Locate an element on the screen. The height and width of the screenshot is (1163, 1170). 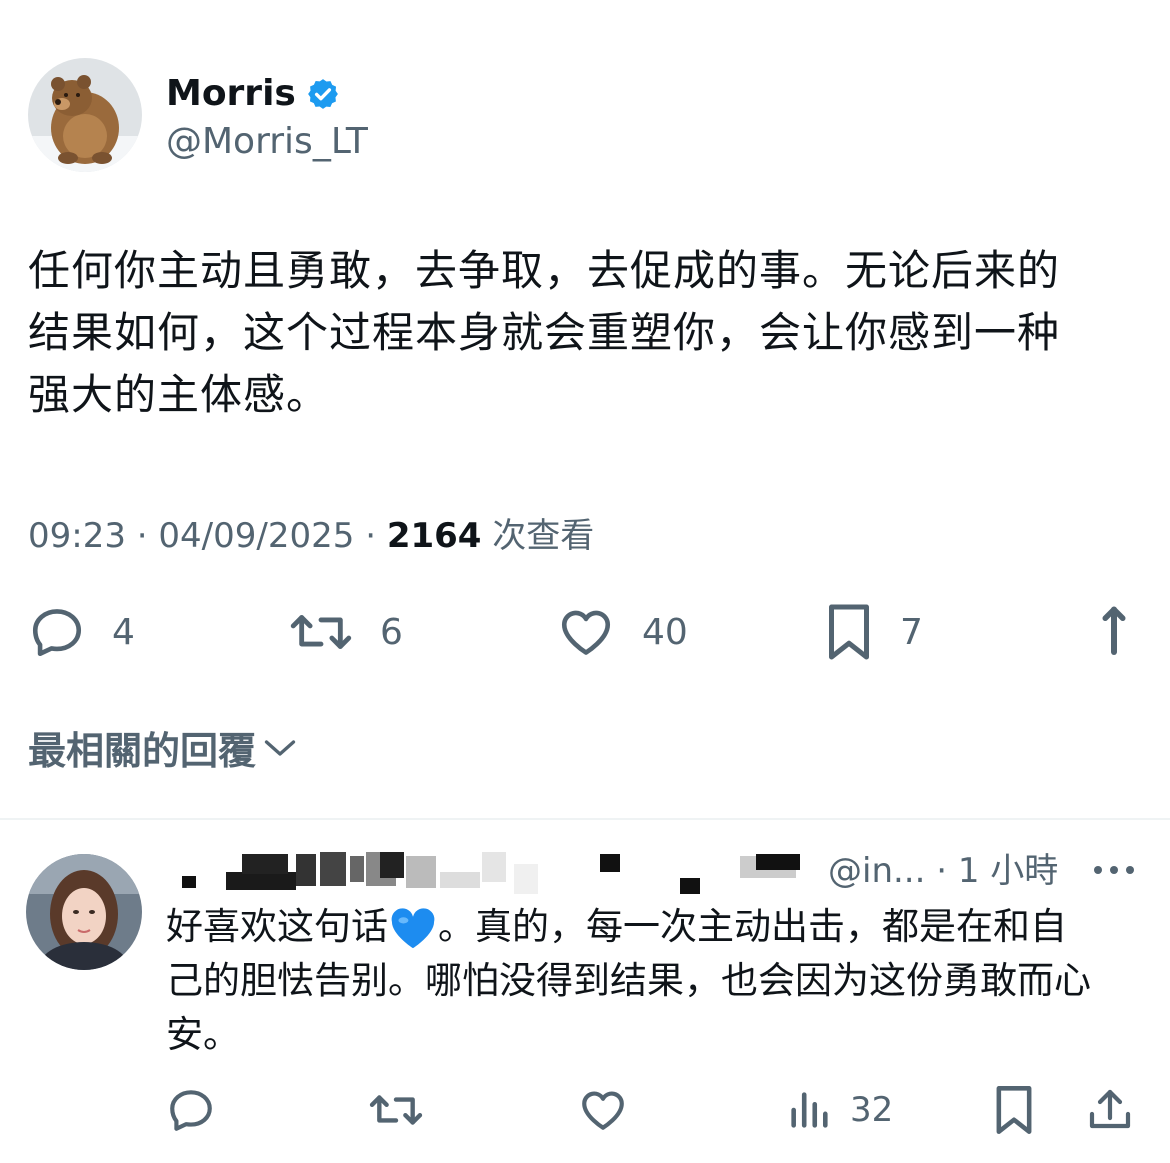
redacted-display-name is located at coordinates (491, 873).